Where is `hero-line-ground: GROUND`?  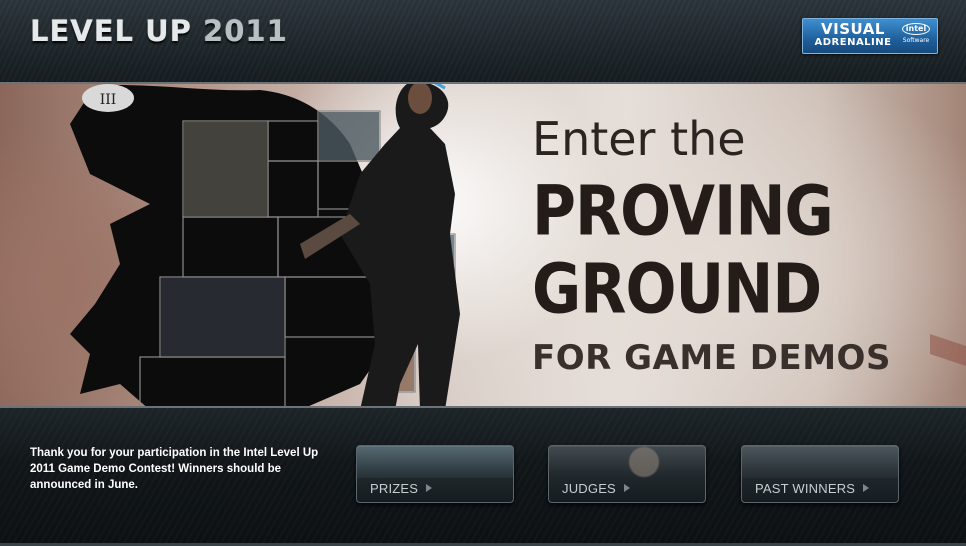
hero-line-ground: GROUND is located at coordinates (677, 289).